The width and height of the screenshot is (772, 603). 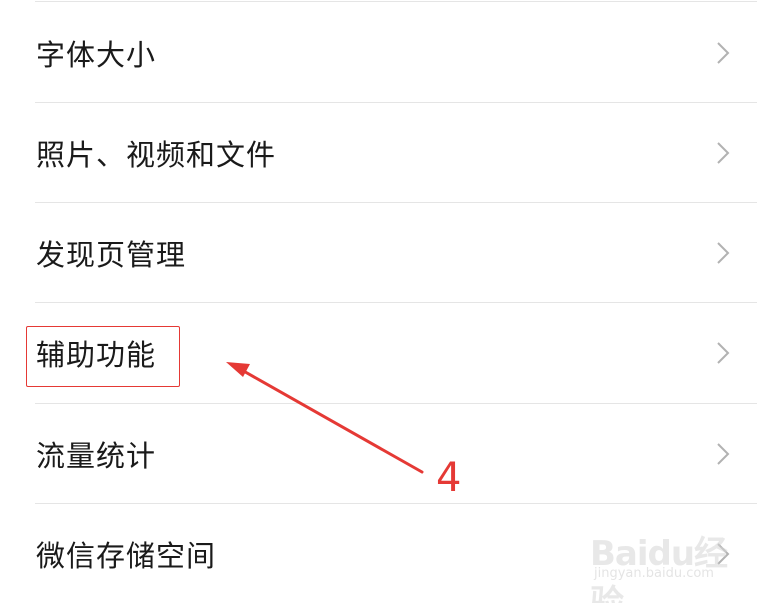 I want to click on annotation-highlight-box, so click(x=103, y=356).